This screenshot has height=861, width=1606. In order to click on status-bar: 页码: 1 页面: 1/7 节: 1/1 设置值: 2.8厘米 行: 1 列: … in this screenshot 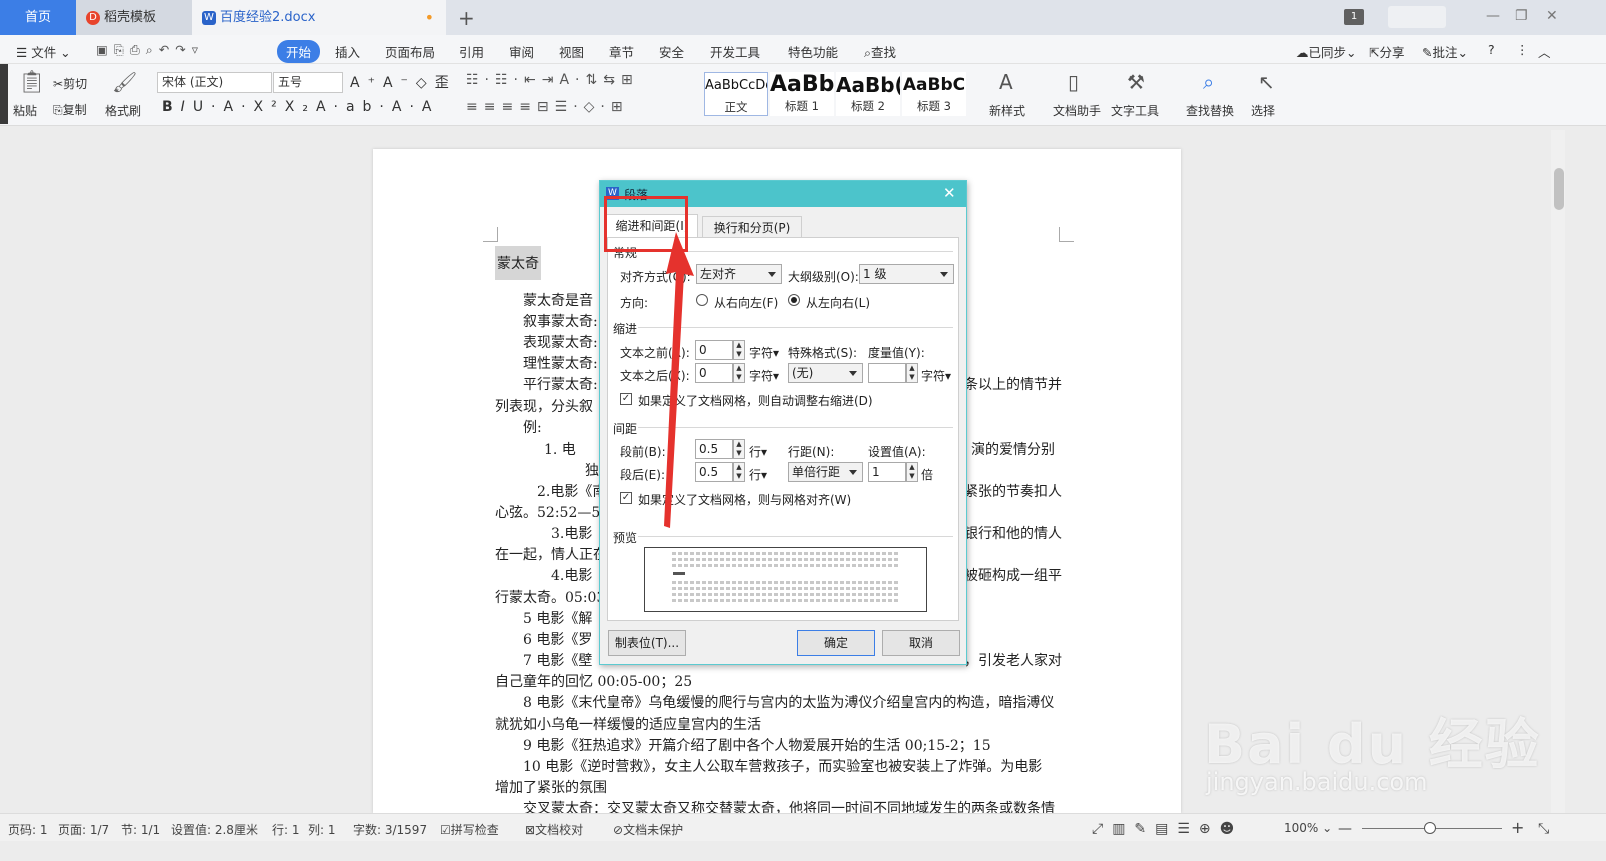, I will do `click(803, 827)`.